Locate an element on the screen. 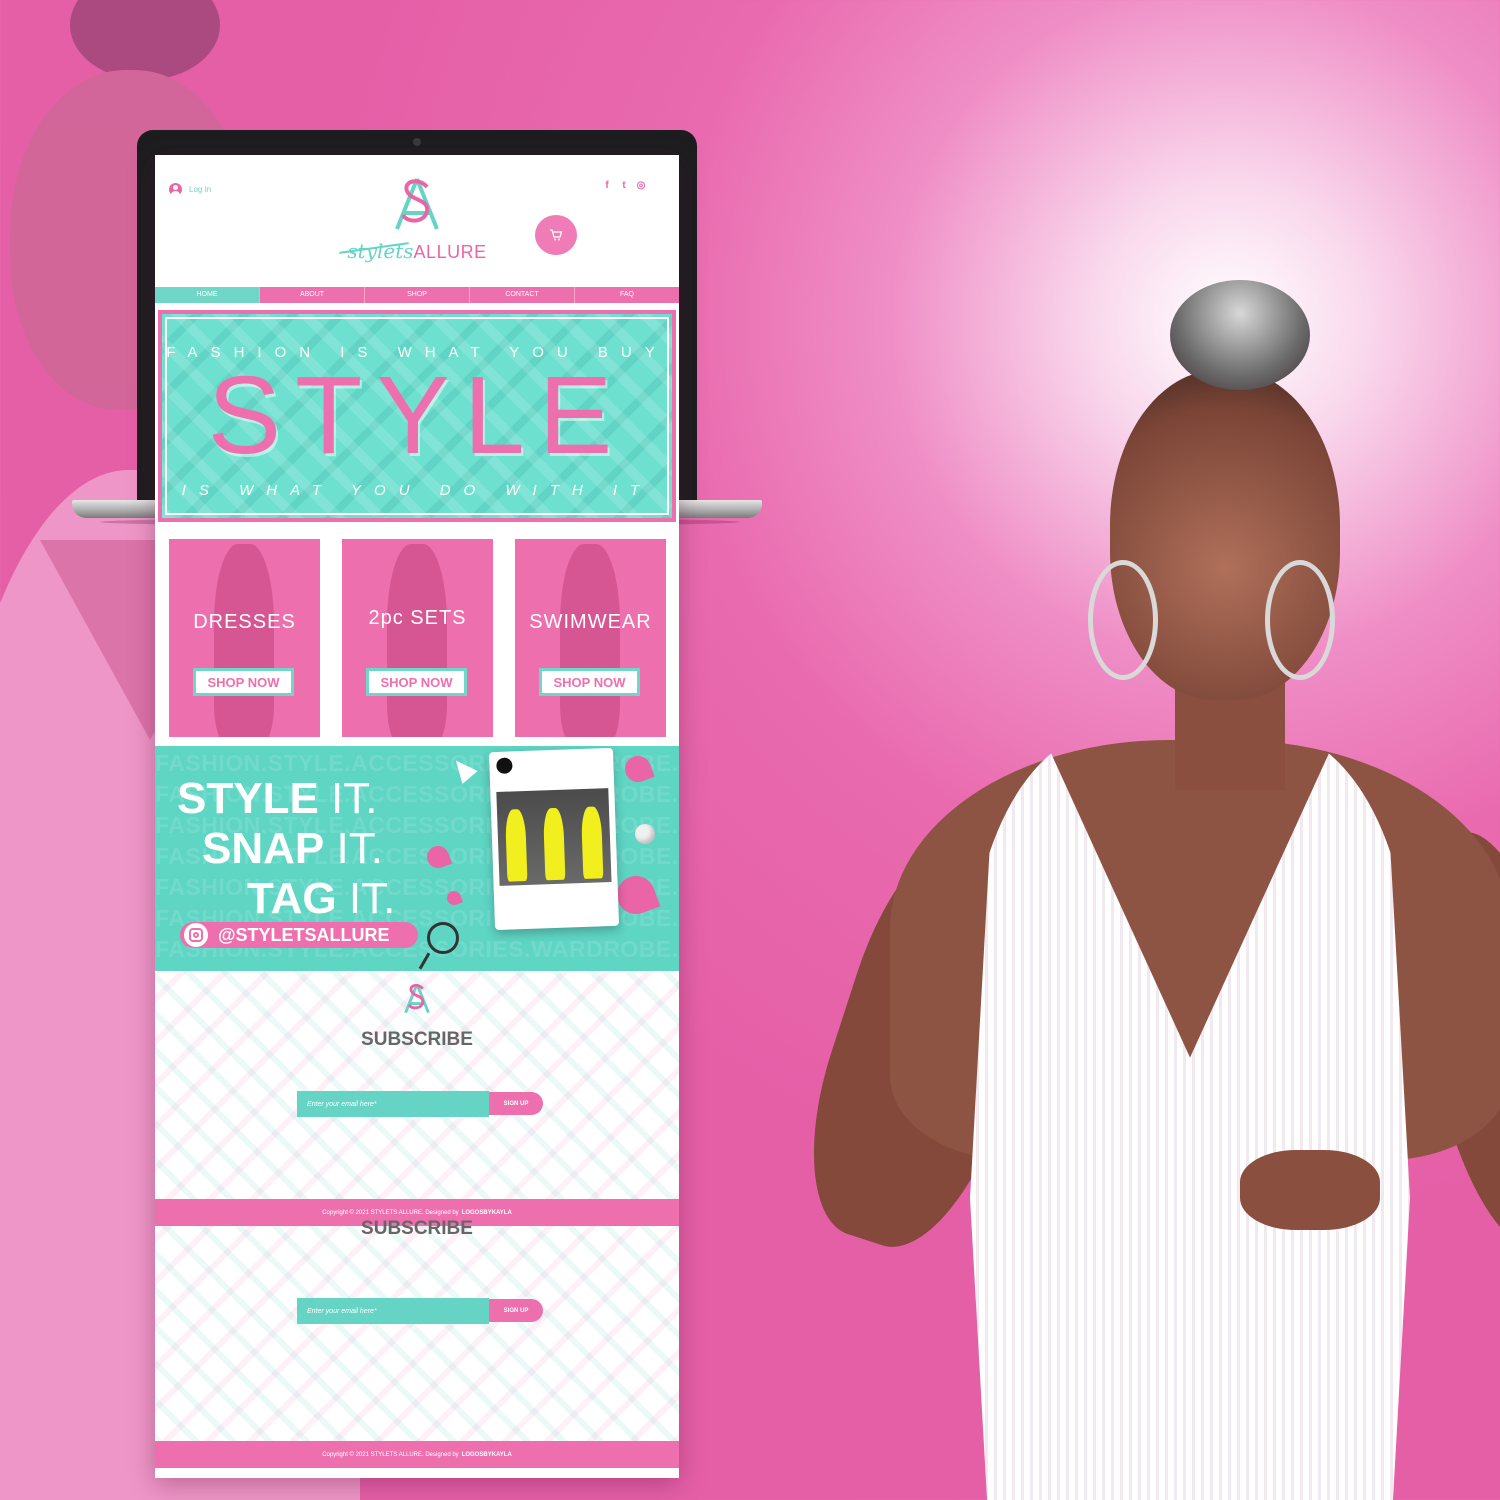  magnifier-icon is located at coordinates (443, 938).